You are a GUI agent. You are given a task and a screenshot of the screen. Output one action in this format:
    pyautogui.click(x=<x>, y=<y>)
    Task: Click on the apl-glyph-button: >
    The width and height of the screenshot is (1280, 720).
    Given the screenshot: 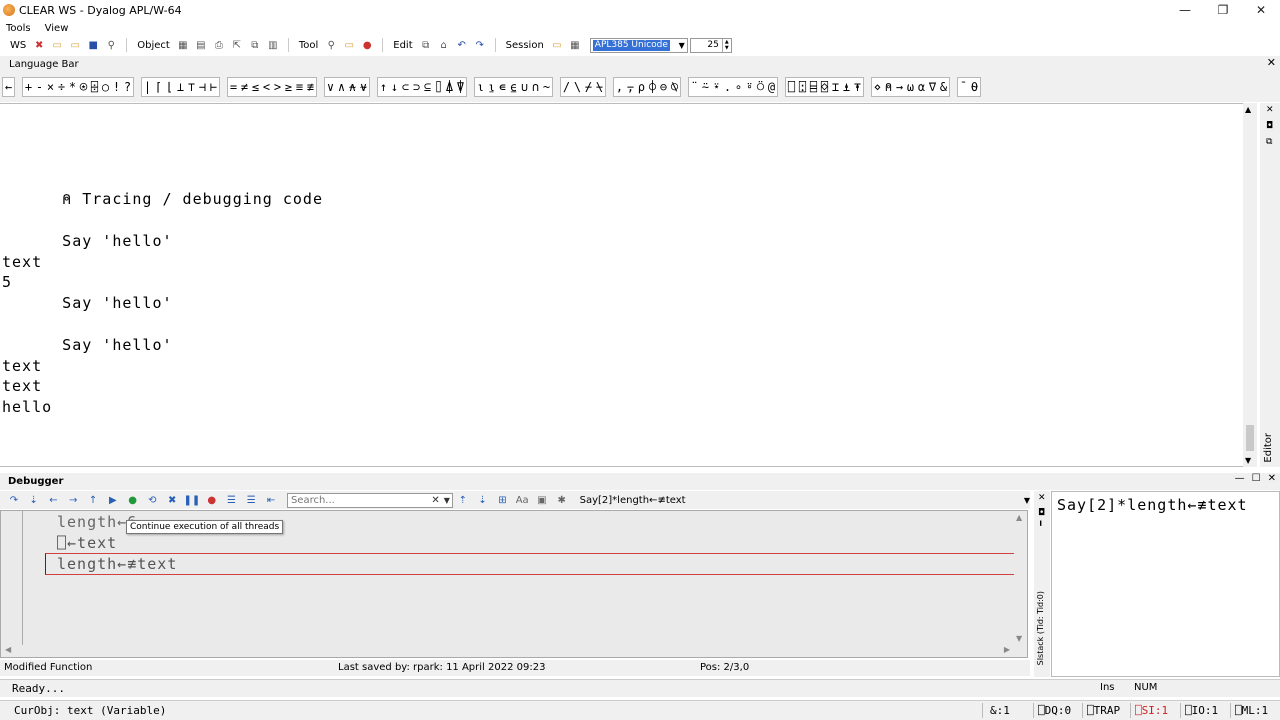 What is the action you would take?
    pyautogui.click(x=277, y=87)
    